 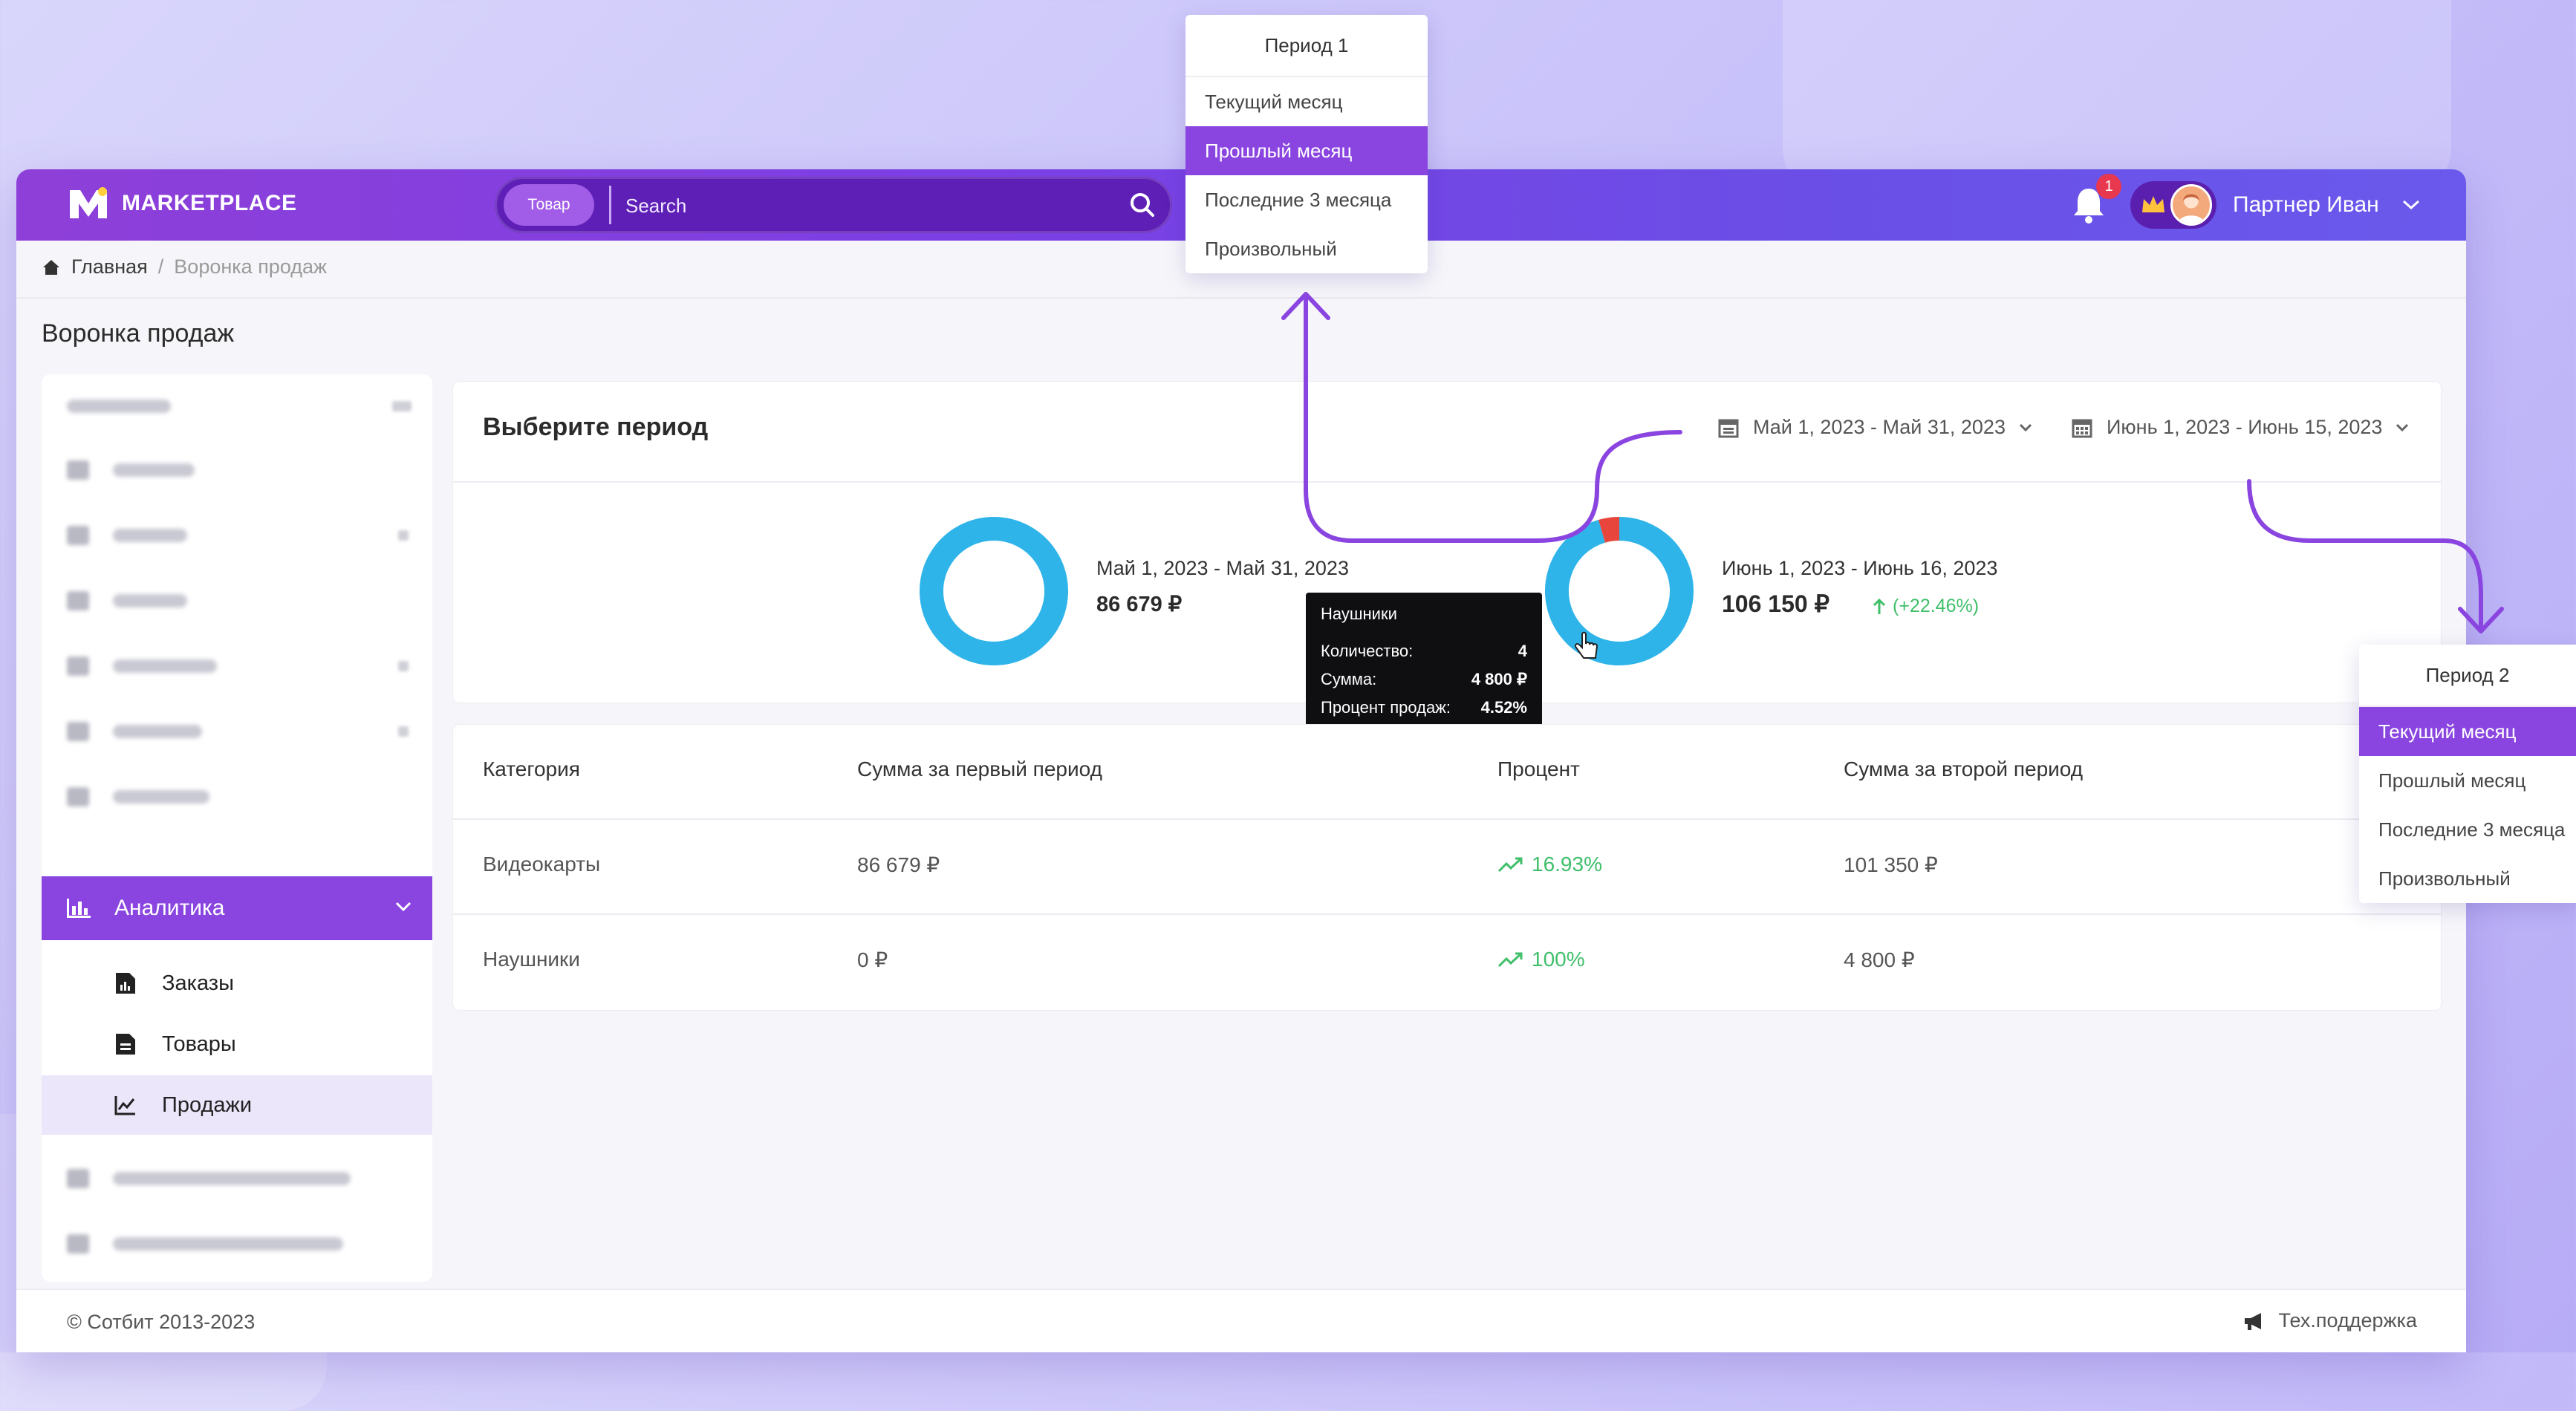 What do you see at coordinates (1241, 1320) in the screenshot?
I see `footer: © Сотбит 2013-2023 Тех.поддержка` at bounding box center [1241, 1320].